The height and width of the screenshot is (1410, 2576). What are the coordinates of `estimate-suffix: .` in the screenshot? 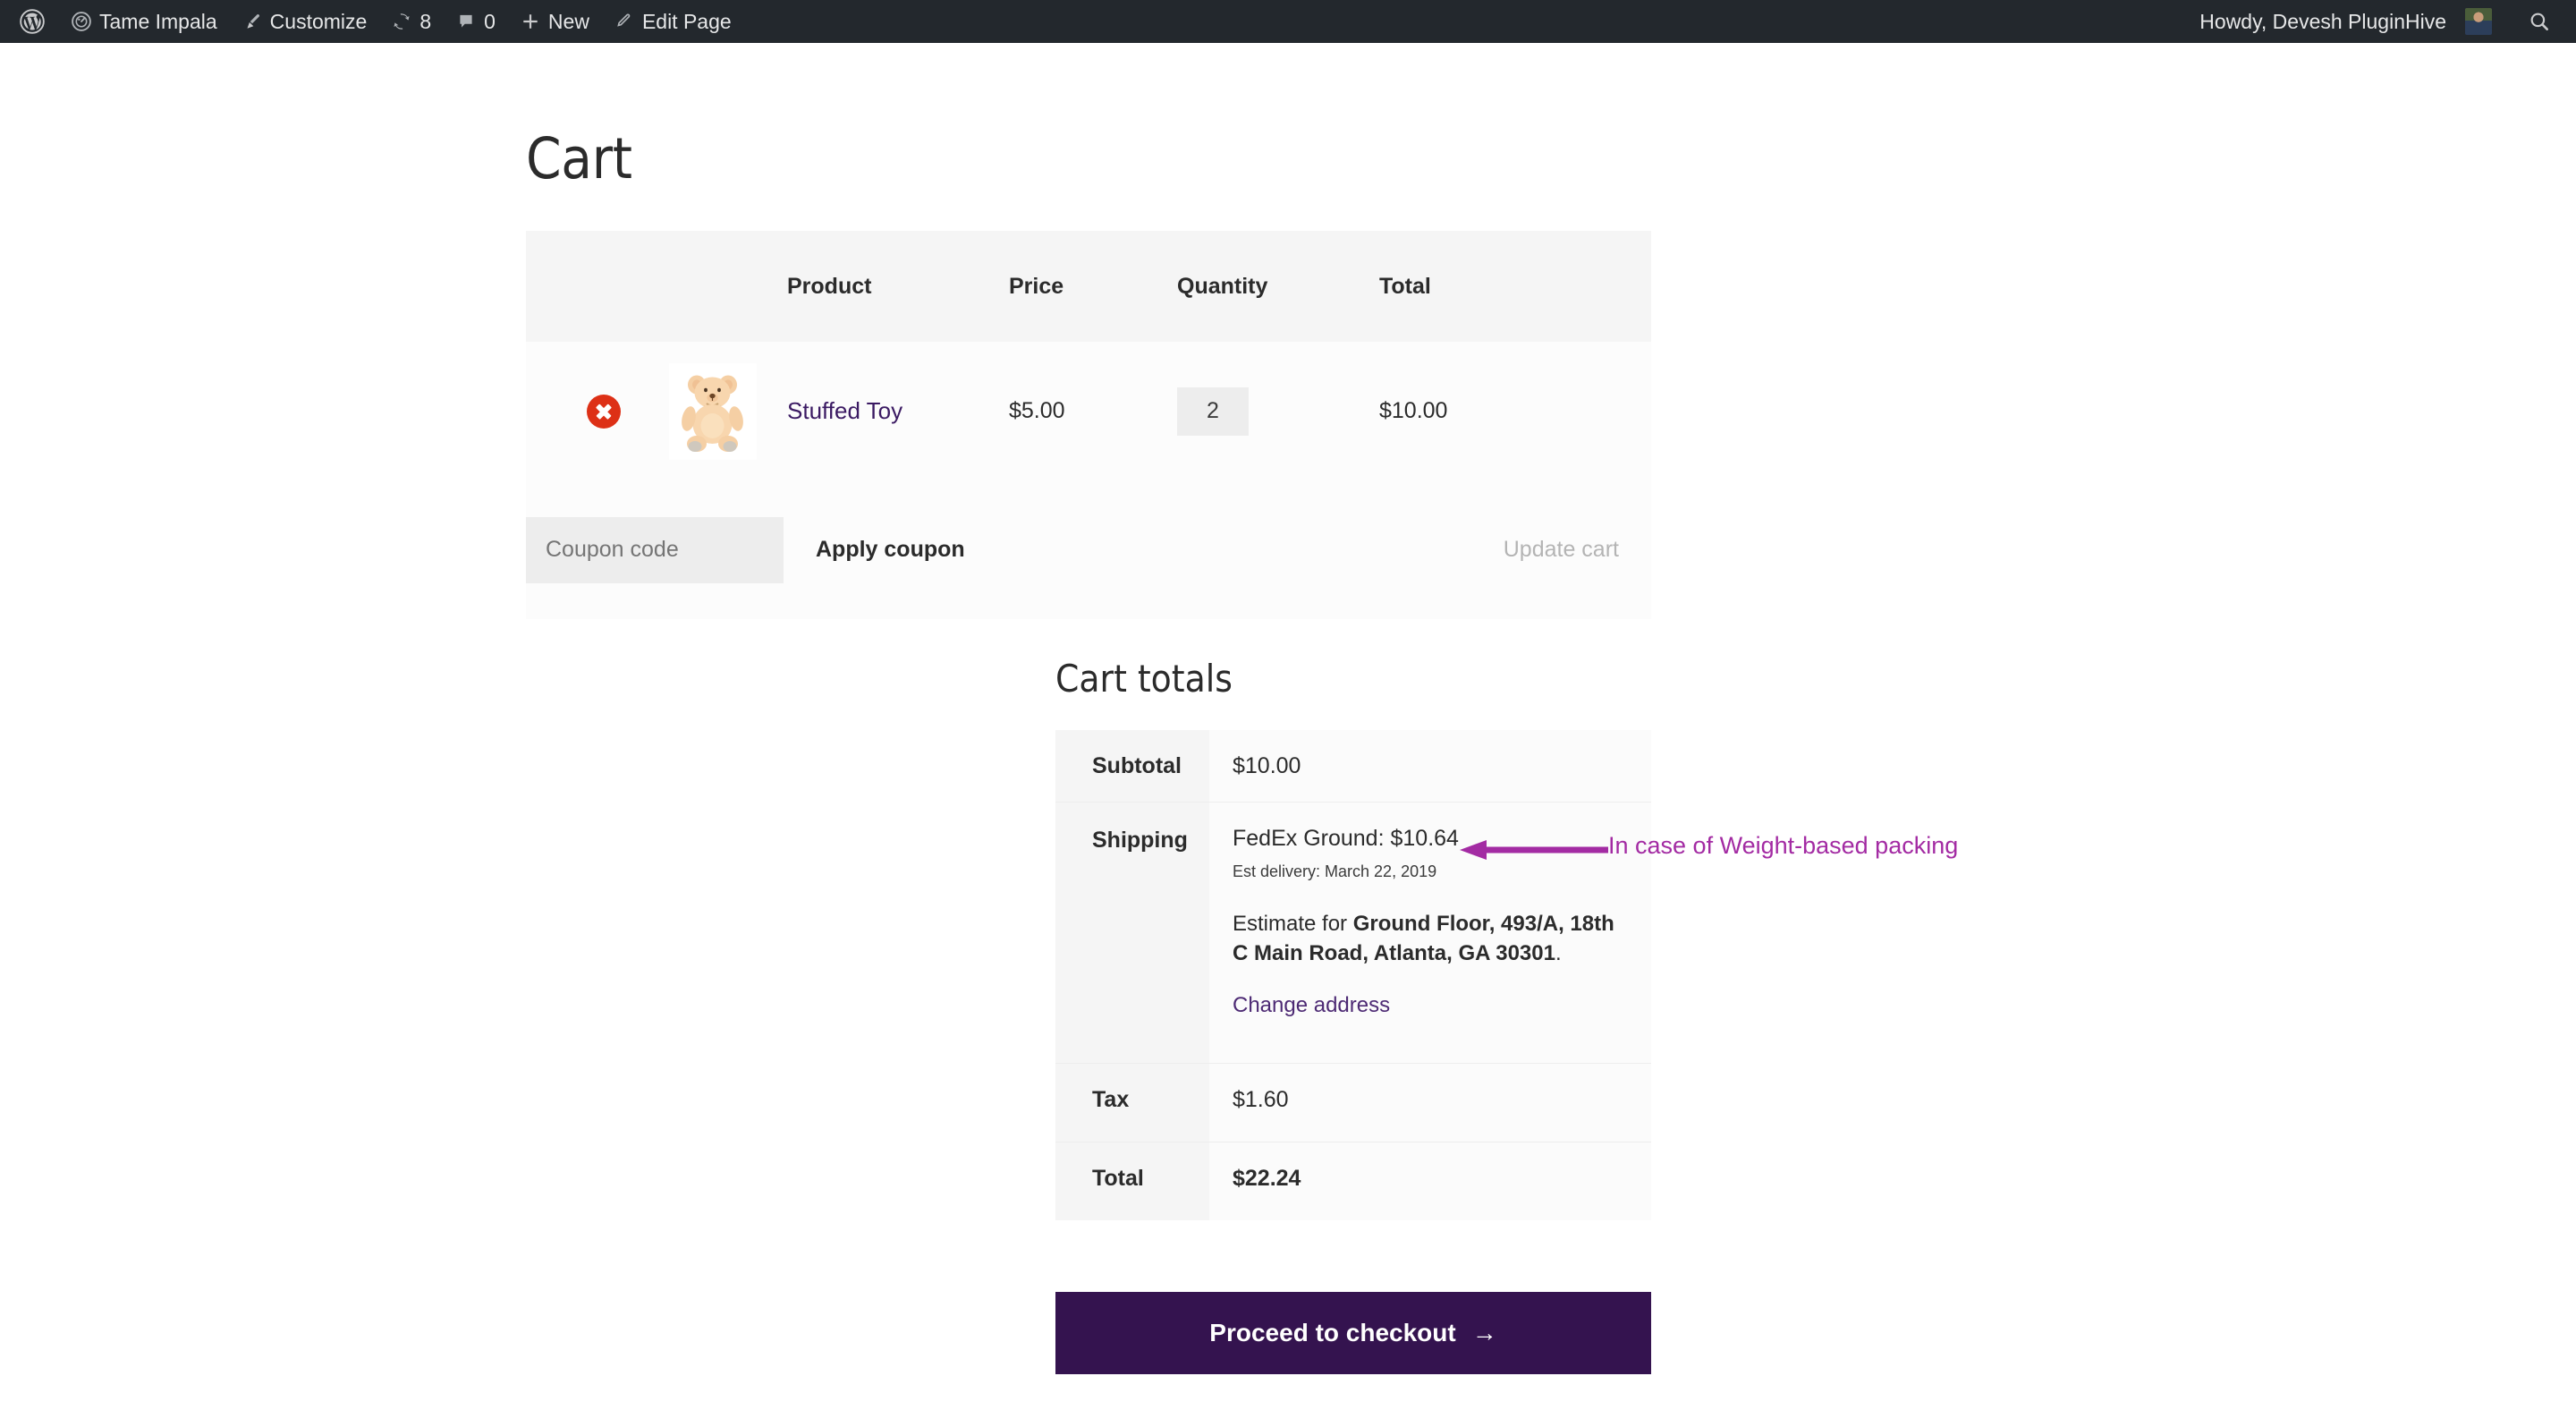 It's located at (1558, 953).